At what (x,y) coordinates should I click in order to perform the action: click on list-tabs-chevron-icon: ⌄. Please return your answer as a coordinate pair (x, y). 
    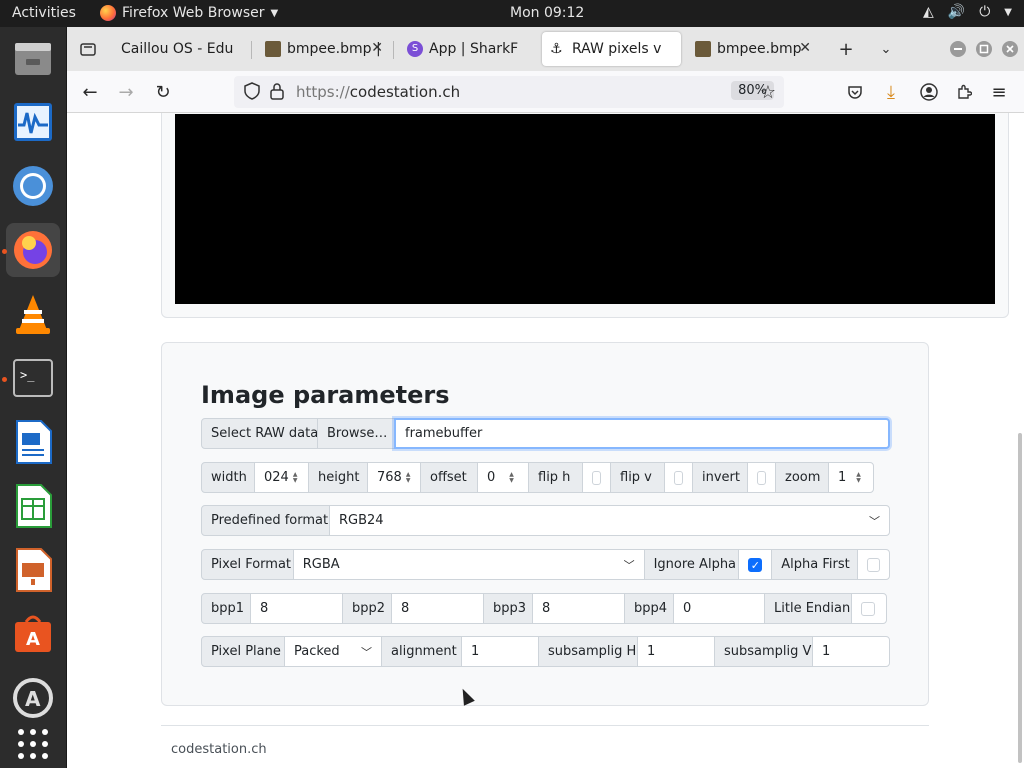
    Looking at the image, I should click on (886, 49).